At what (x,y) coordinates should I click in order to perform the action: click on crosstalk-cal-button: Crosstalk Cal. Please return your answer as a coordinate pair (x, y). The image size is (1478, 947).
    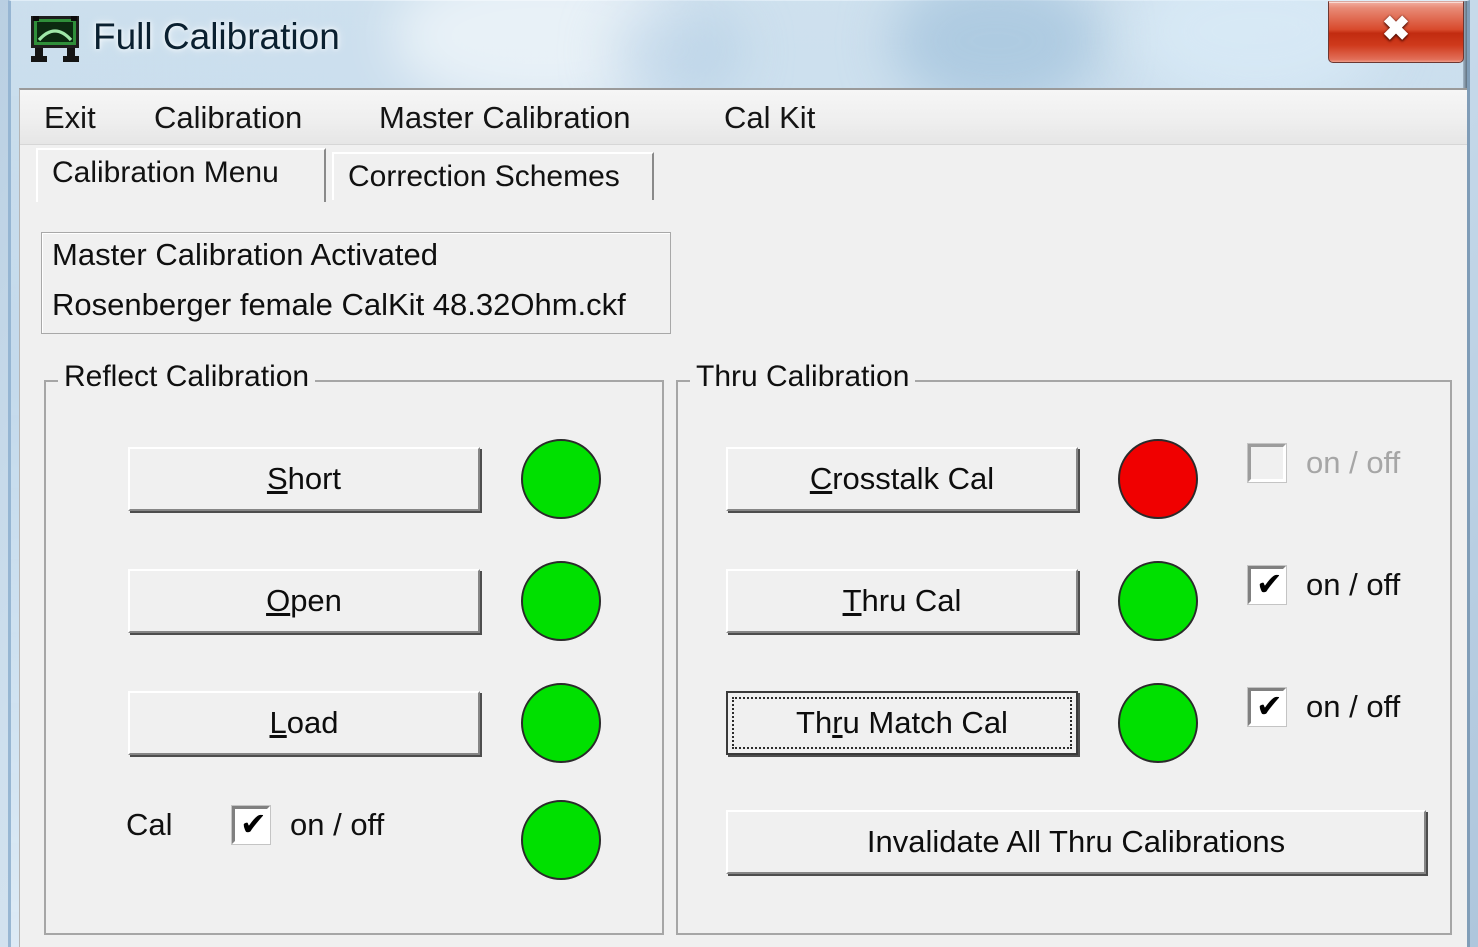
    Looking at the image, I should click on (902, 479).